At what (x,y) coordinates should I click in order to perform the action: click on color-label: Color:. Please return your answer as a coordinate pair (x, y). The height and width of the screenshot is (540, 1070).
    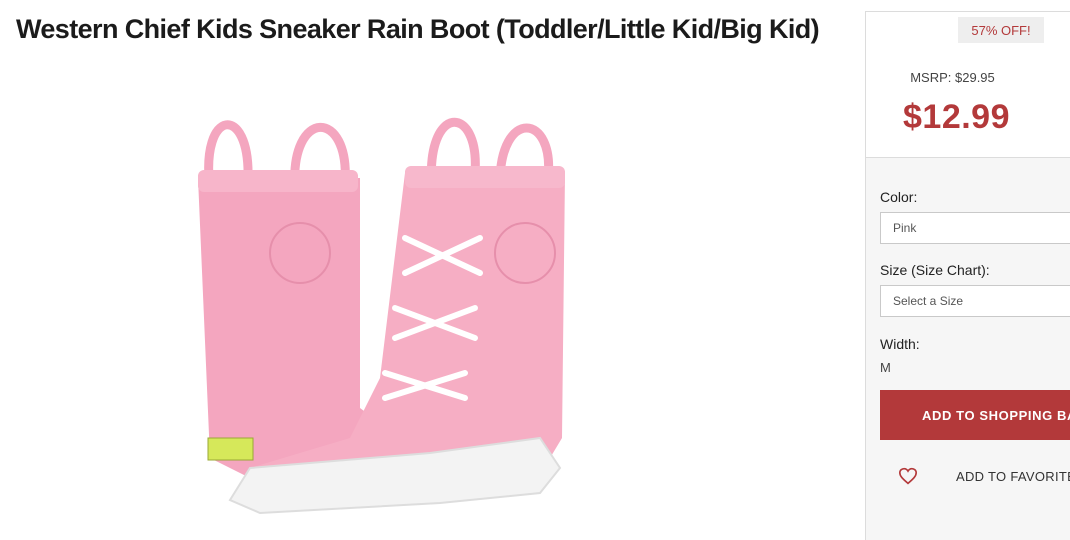
    Looking at the image, I should click on (899, 197).